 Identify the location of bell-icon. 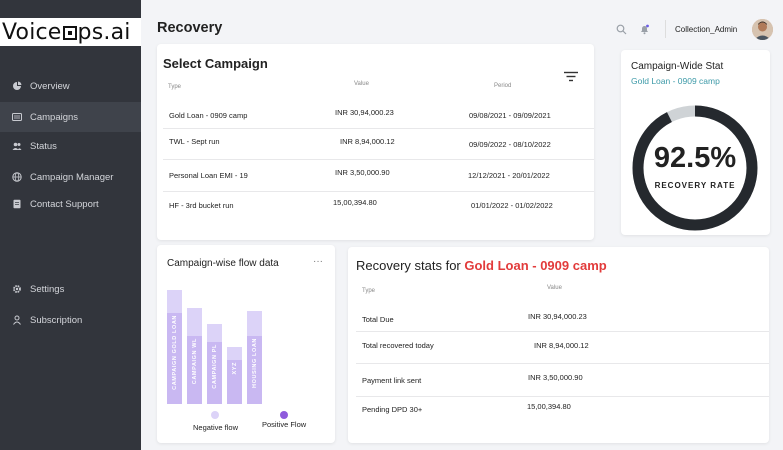
(644, 29).